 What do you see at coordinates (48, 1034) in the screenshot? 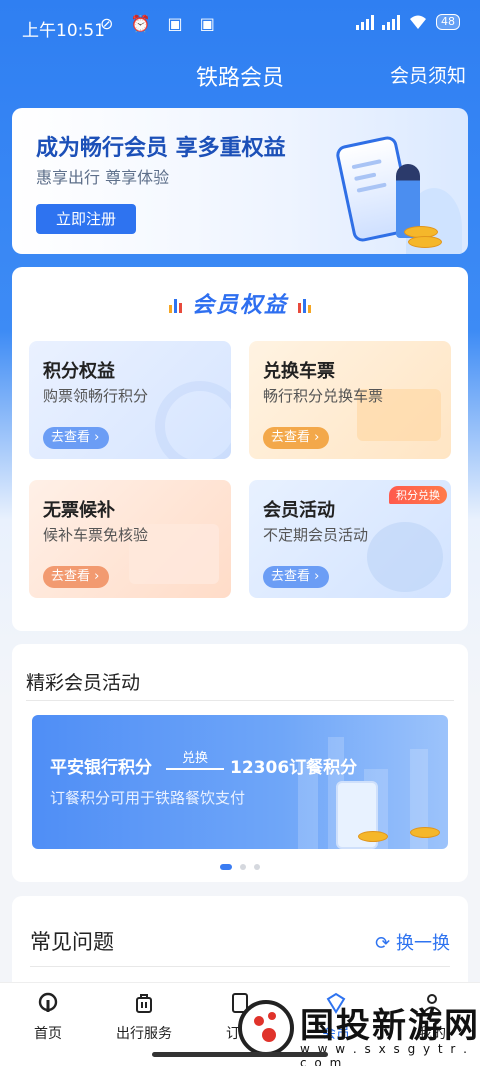
I see `tab-label: 首页` at bounding box center [48, 1034].